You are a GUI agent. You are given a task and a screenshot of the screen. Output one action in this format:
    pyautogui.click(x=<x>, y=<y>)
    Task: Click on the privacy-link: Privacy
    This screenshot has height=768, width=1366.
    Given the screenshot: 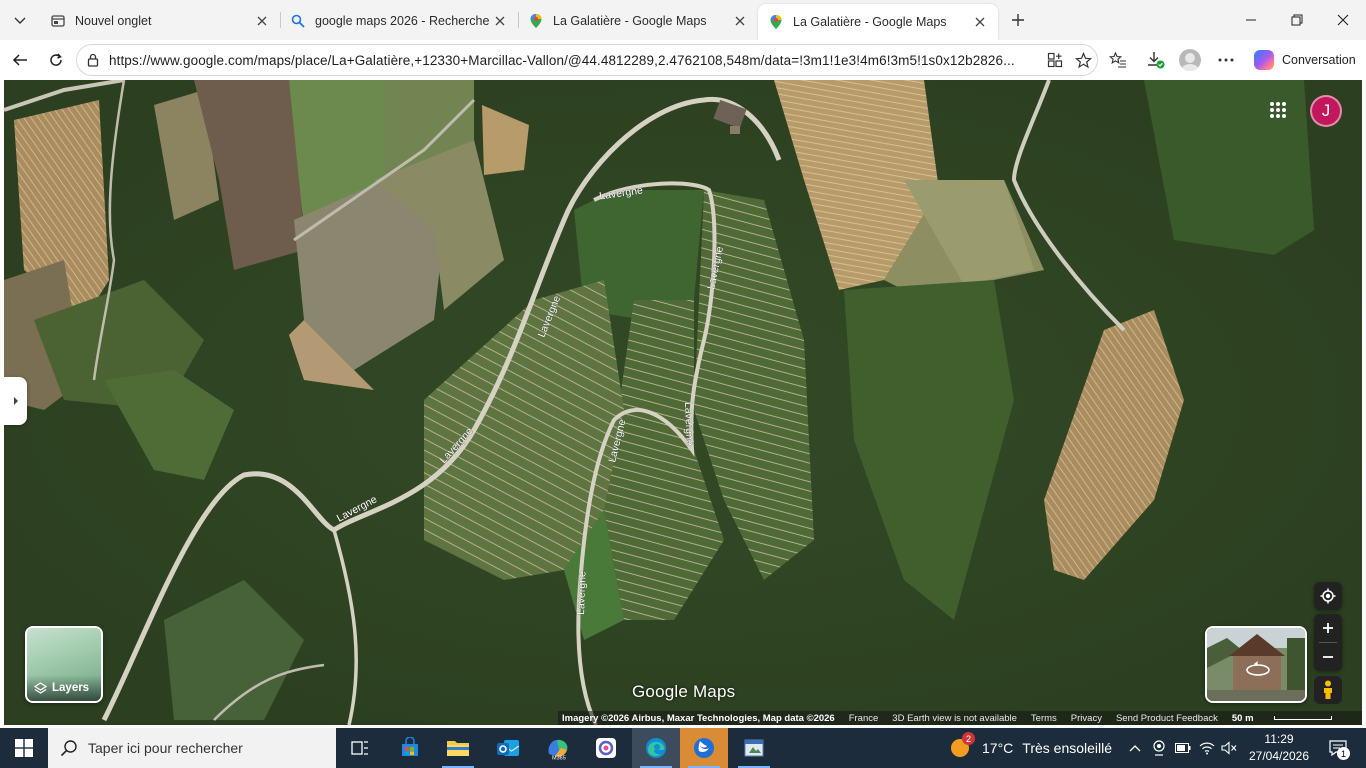 What is the action you would take?
    pyautogui.click(x=1086, y=718)
    